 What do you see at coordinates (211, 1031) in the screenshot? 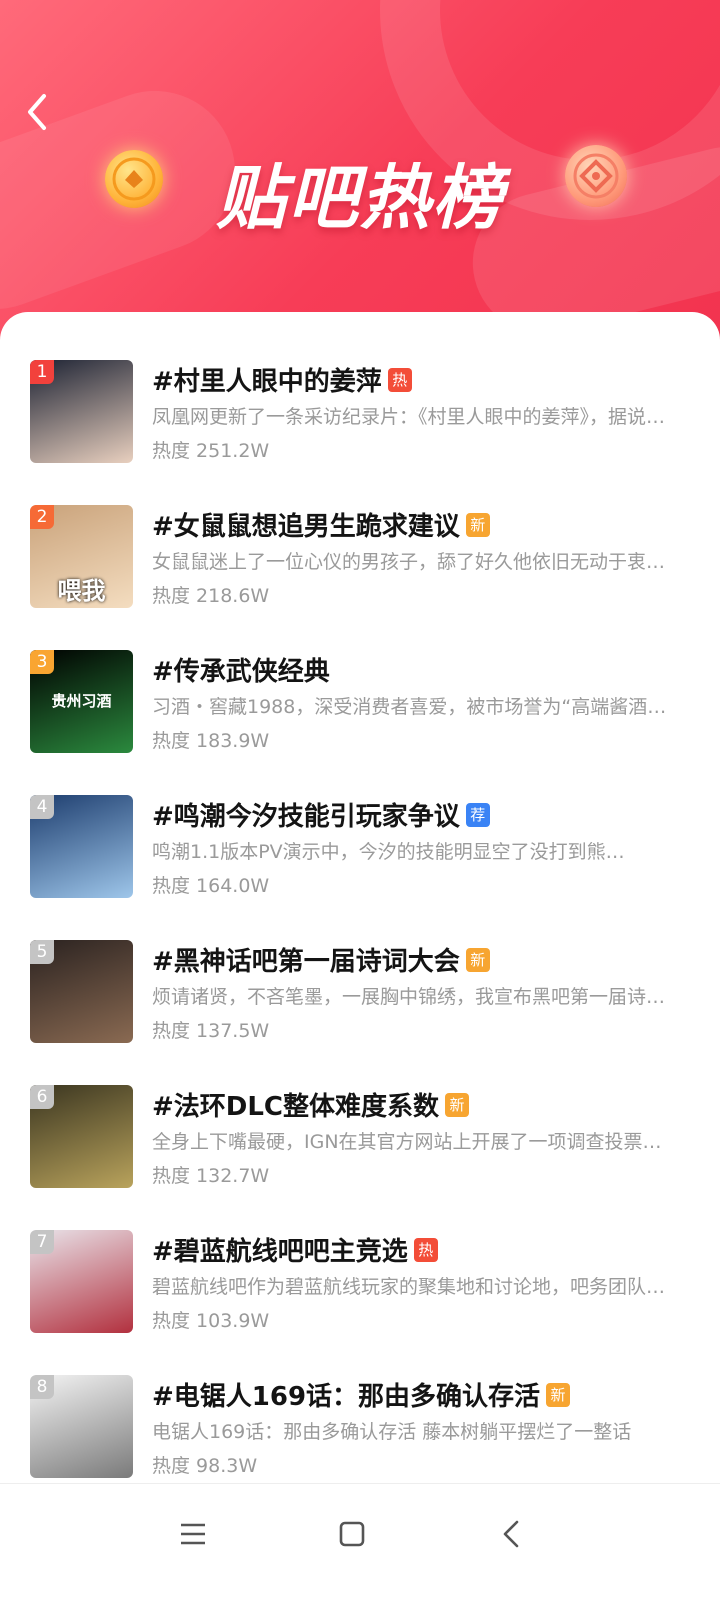
I see `topic-heat: 热度 137.5W` at bounding box center [211, 1031].